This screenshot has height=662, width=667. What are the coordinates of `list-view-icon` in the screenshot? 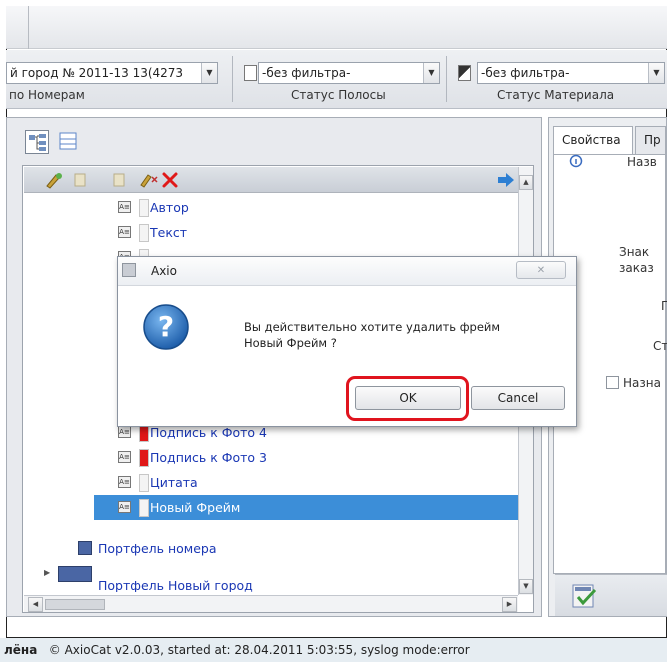 It's located at (68, 141).